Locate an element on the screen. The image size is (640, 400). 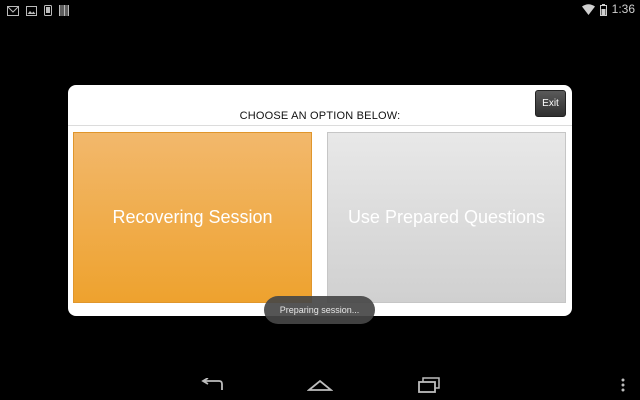
wifi-icon is located at coordinates (588, 9).